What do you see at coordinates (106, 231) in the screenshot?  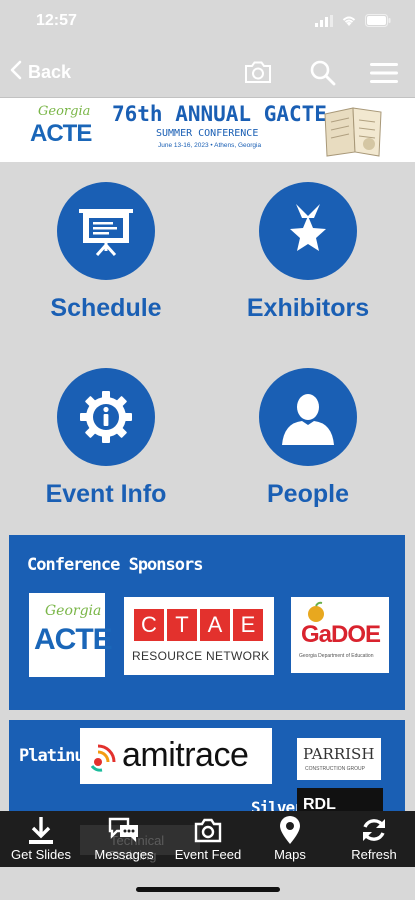 I see `presentation-board-icon` at bounding box center [106, 231].